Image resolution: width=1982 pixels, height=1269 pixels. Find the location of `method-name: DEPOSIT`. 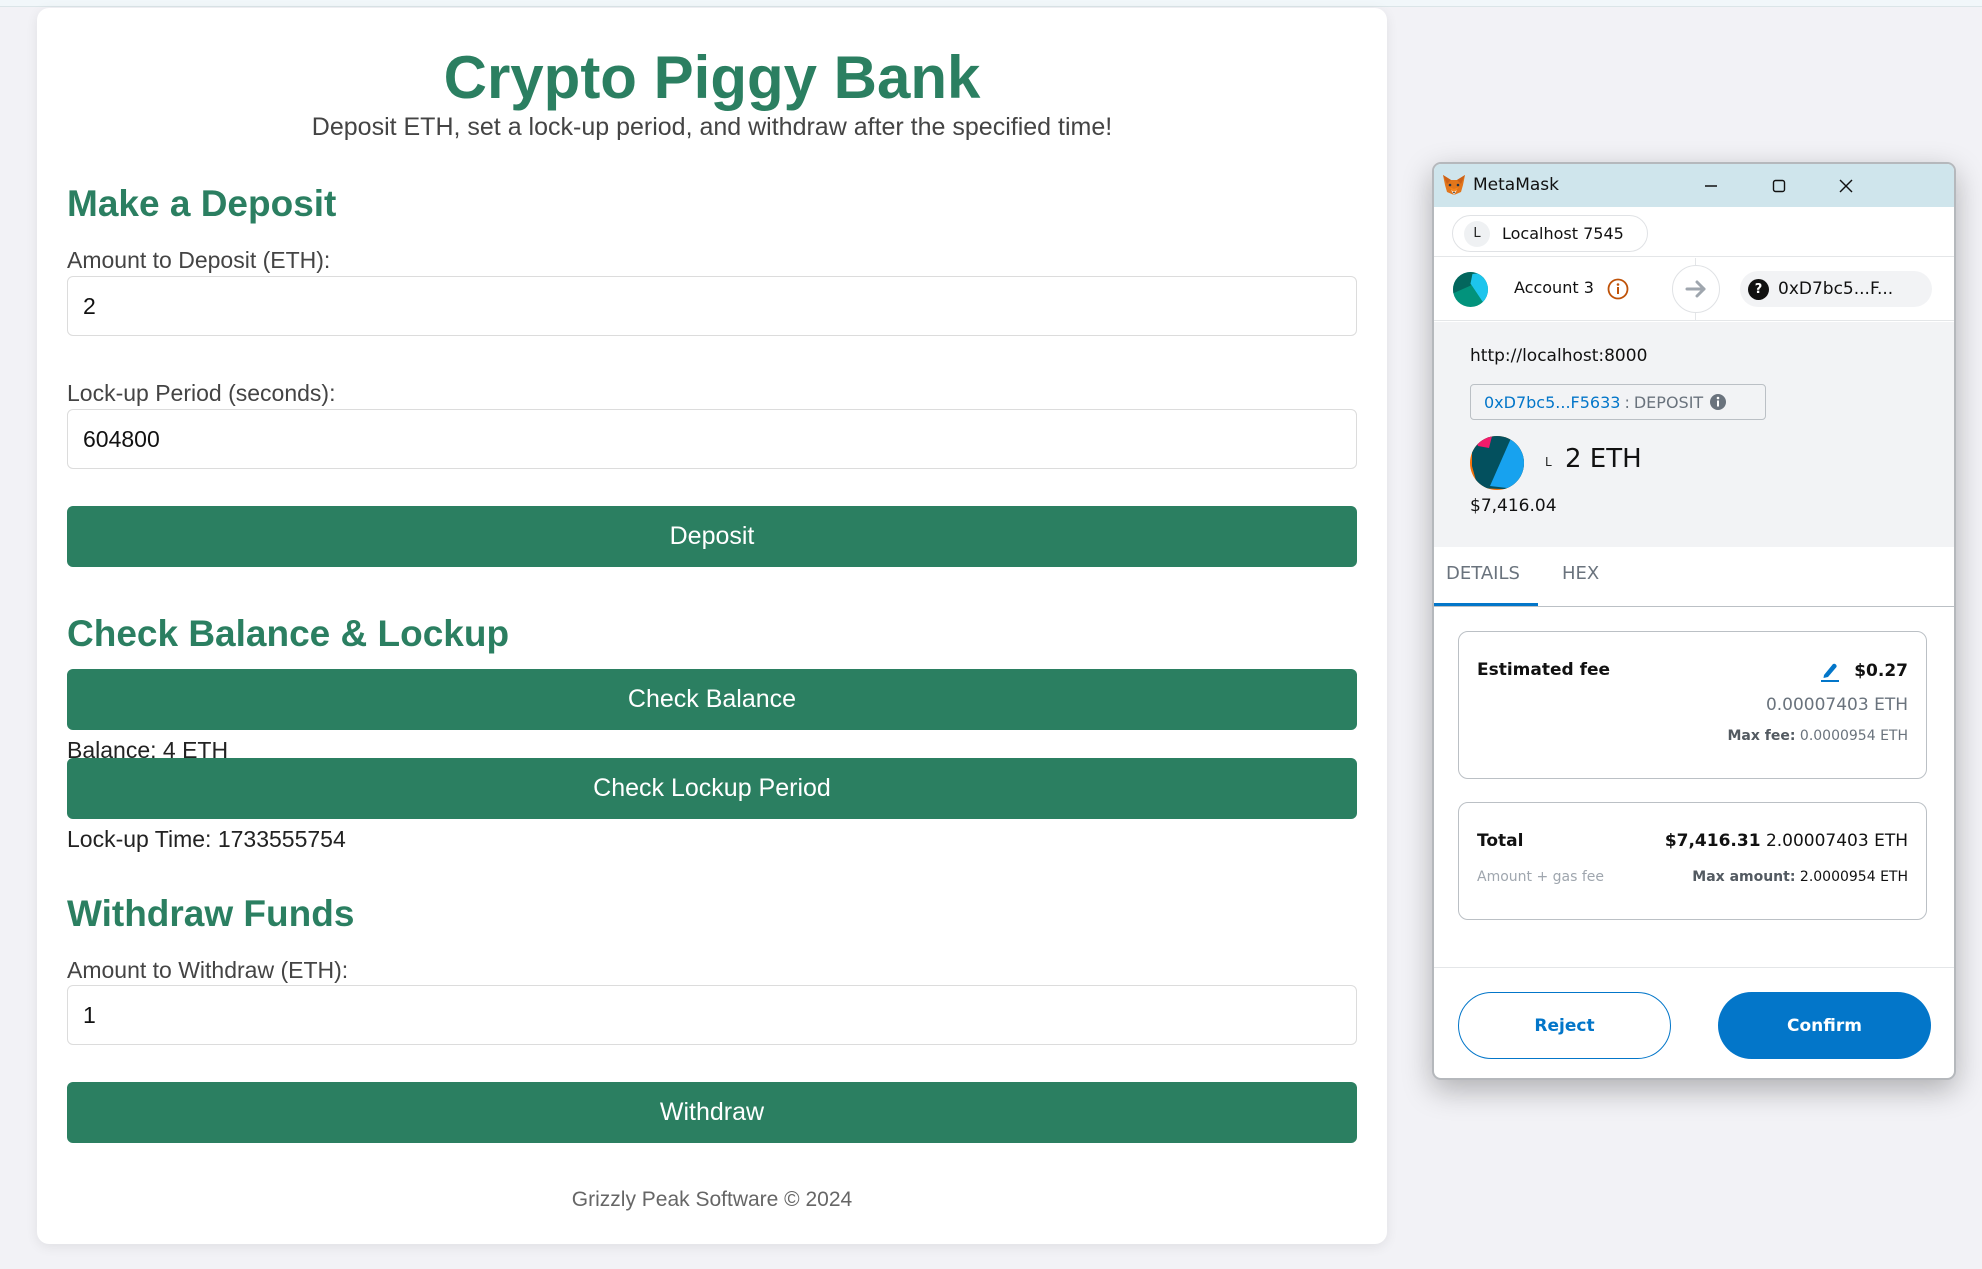

method-name: DEPOSIT is located at coordinates (1668, 402).